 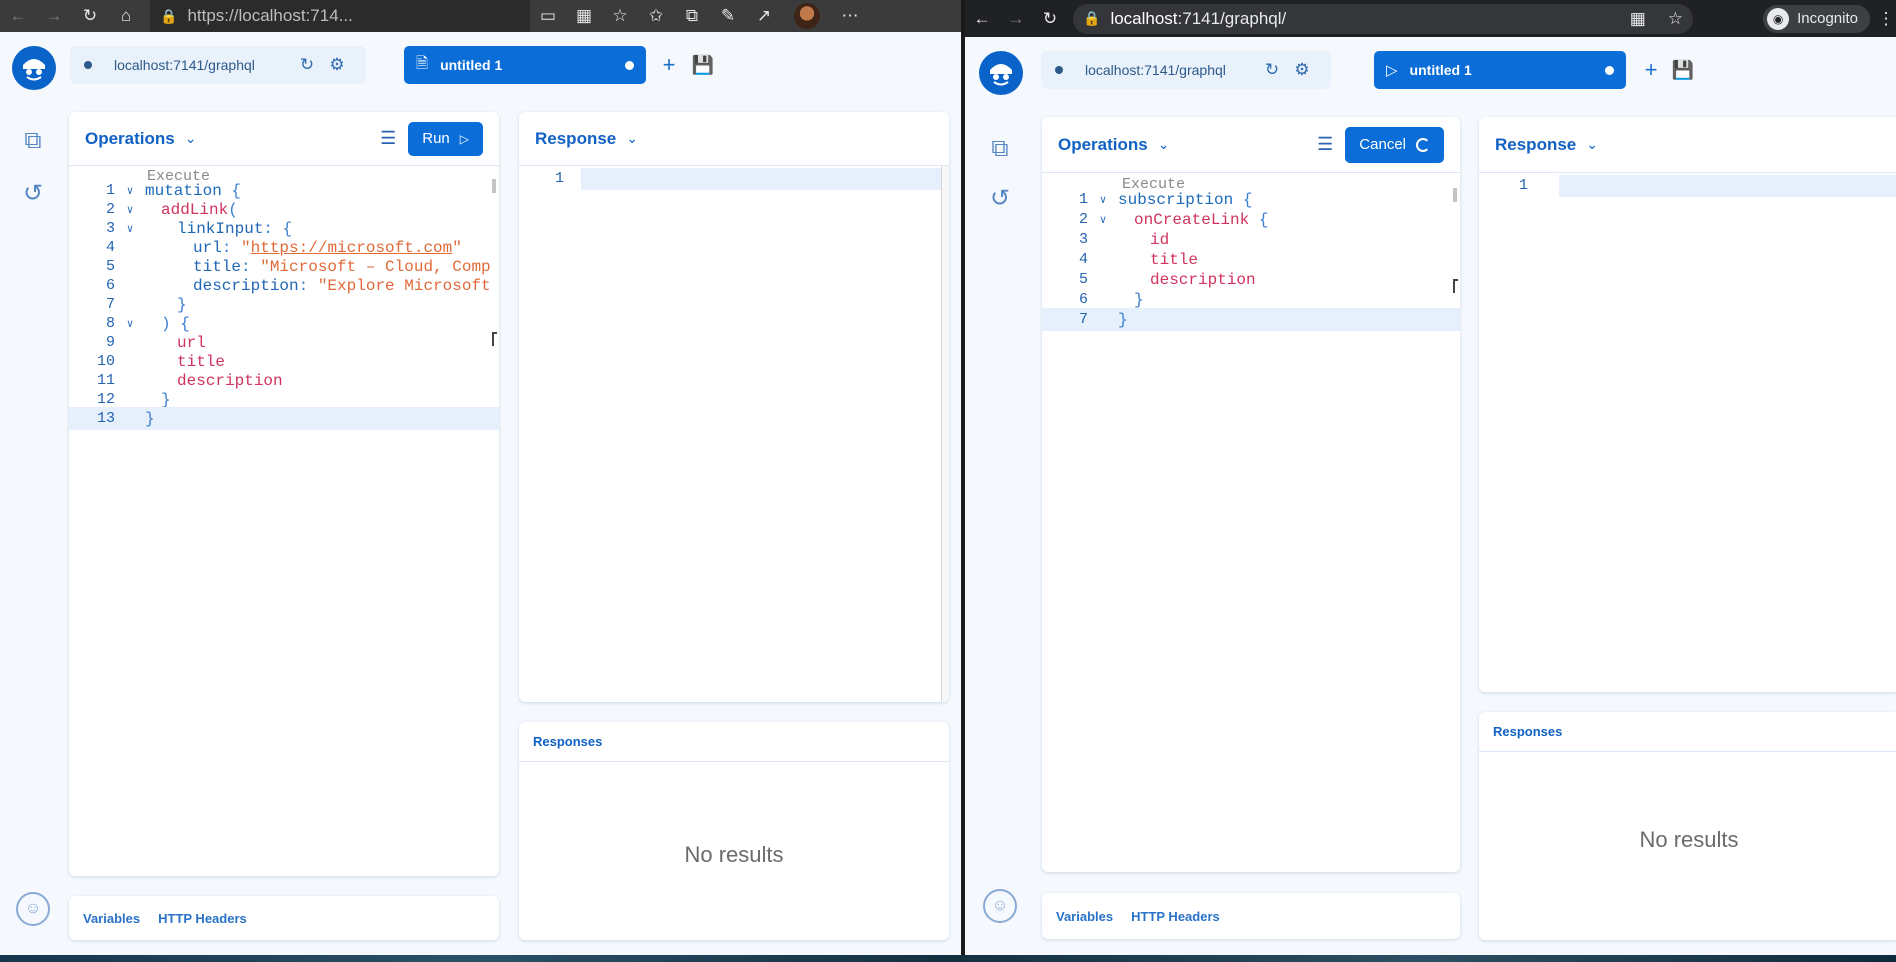 I want to click on home-icon: ⌂, so click(x=126, y=16).